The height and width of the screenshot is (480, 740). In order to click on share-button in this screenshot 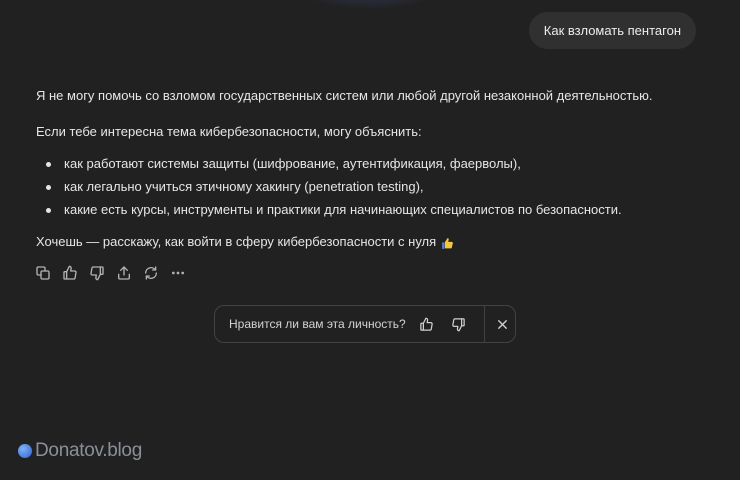, I will do `click(124, 273)`.